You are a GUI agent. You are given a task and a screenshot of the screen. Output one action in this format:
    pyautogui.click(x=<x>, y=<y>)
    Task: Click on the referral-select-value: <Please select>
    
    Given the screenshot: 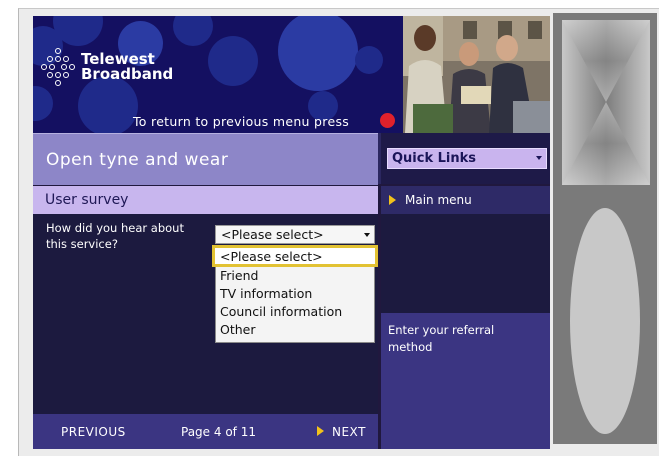 What is the action you would take?
    pyautogui.click(x=272, y=234)
    